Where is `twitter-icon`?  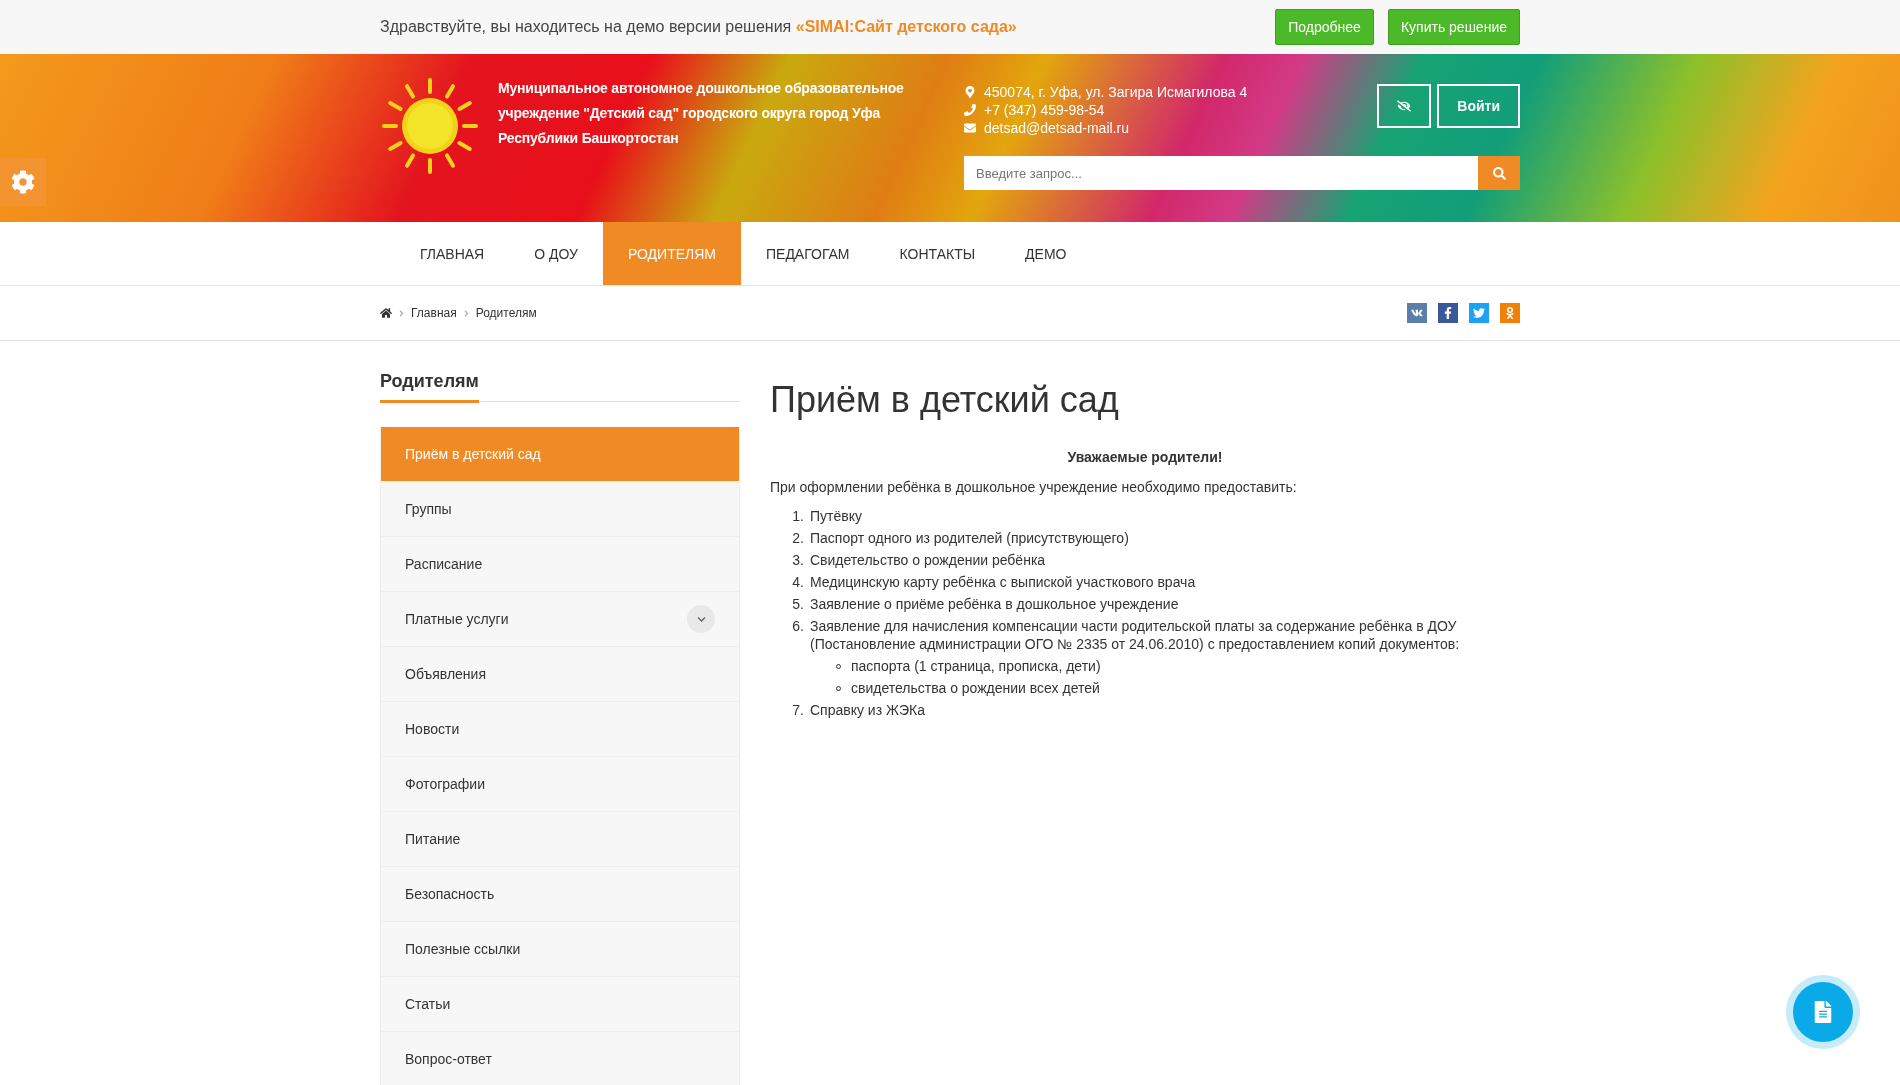
twitter-icon is located at coordinates (1479, 313).